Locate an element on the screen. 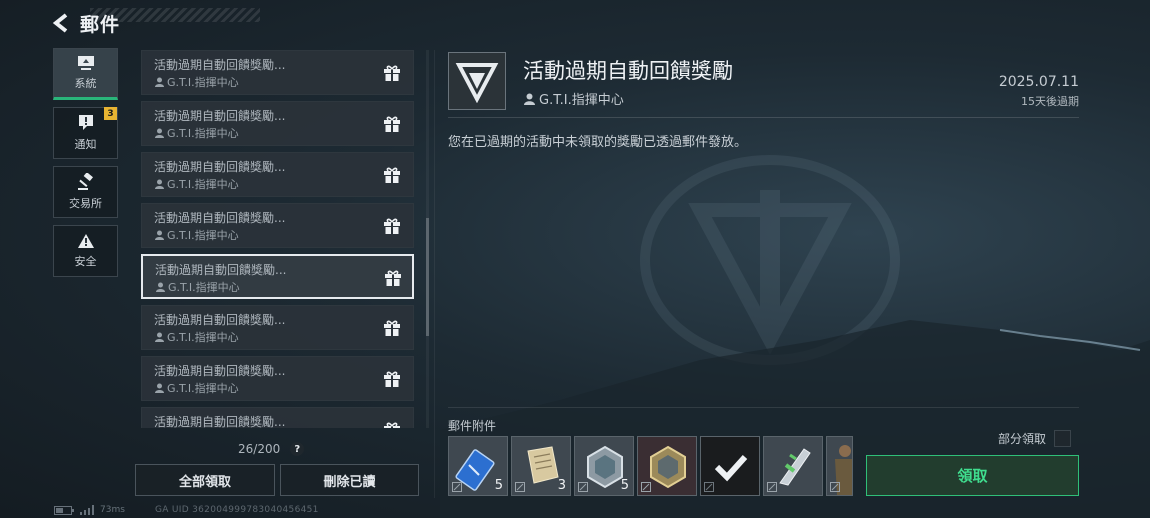 This screenshot has width=1150, height=518. warning-icon is located at coordinates (85, 241).